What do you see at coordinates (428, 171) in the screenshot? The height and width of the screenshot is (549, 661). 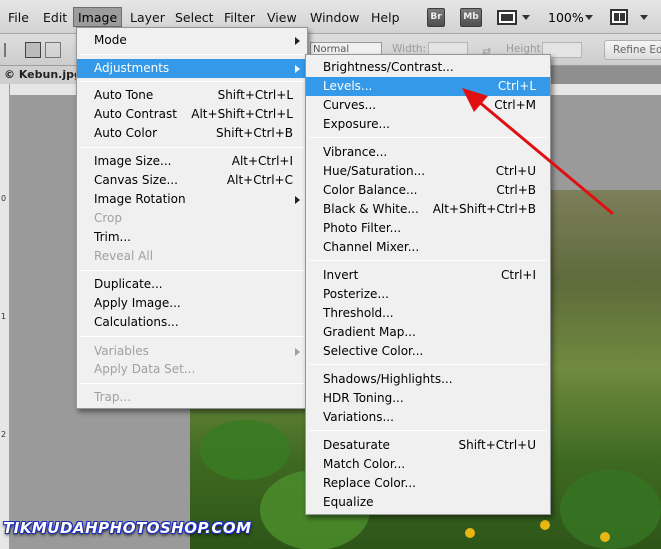 I see `menu-item-hue-saturation: Hue/Saturation... Ctrl+U` at bounding box center [428, 171].